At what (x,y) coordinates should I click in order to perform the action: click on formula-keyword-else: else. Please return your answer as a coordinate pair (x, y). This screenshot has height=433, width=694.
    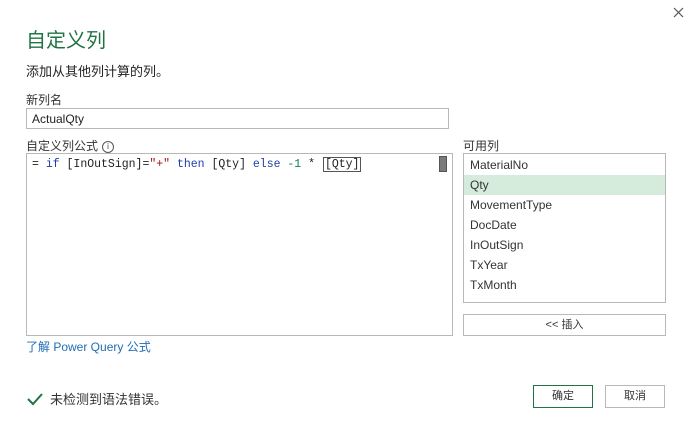
    Looking at the image, I should click on (266, 164).